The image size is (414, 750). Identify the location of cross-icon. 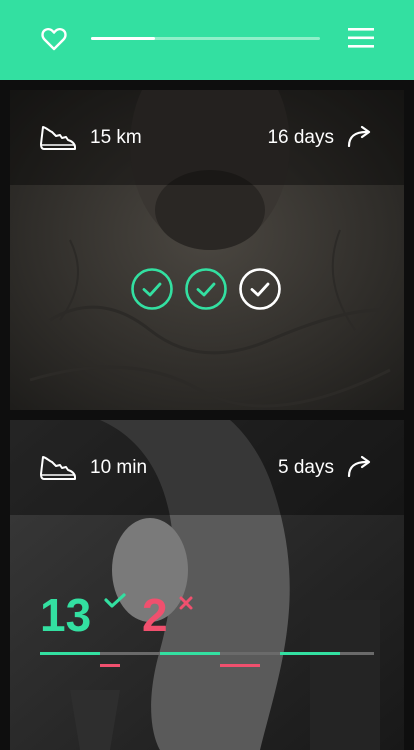
(186, 603).